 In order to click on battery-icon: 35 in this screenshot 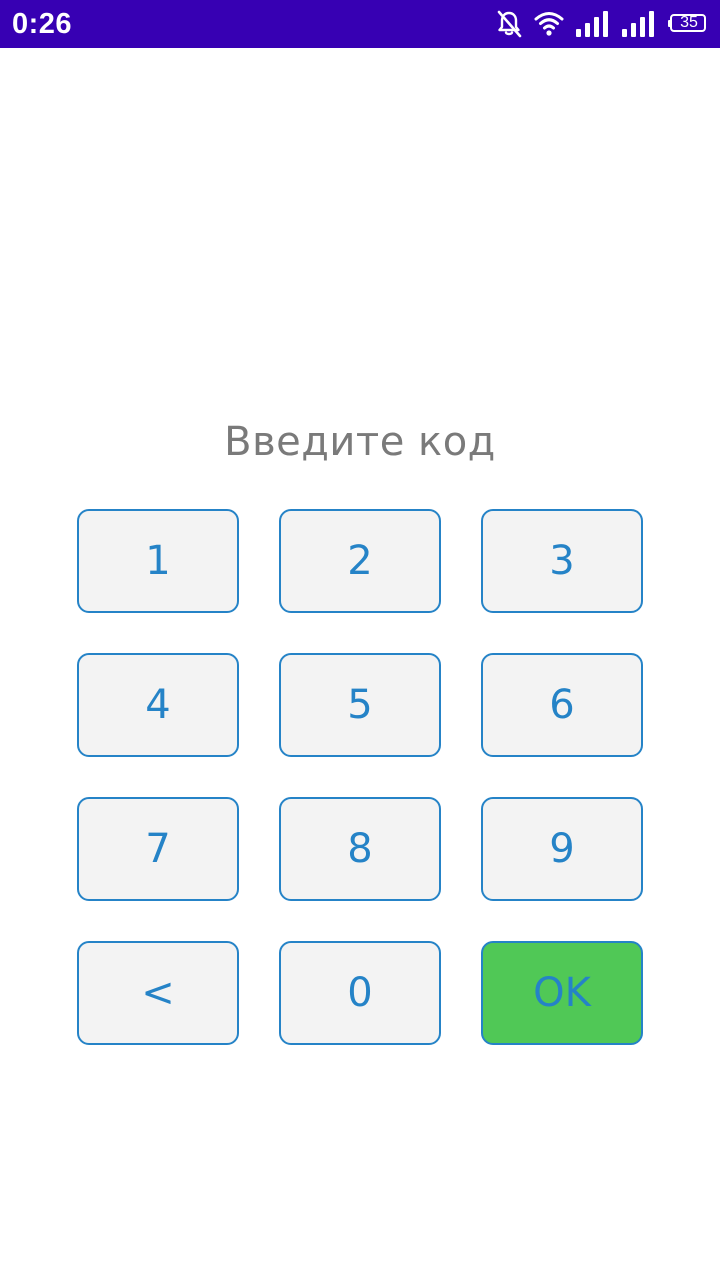, I will do `click(688, 24)`.